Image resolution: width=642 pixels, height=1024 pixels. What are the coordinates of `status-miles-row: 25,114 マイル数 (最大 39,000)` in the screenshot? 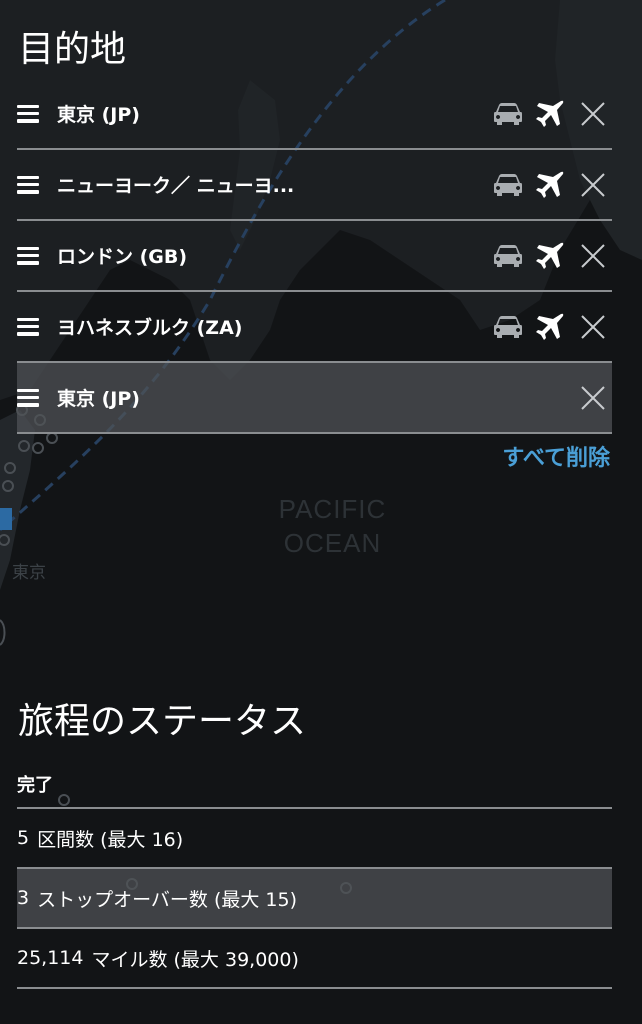 It's located at (314, 959).